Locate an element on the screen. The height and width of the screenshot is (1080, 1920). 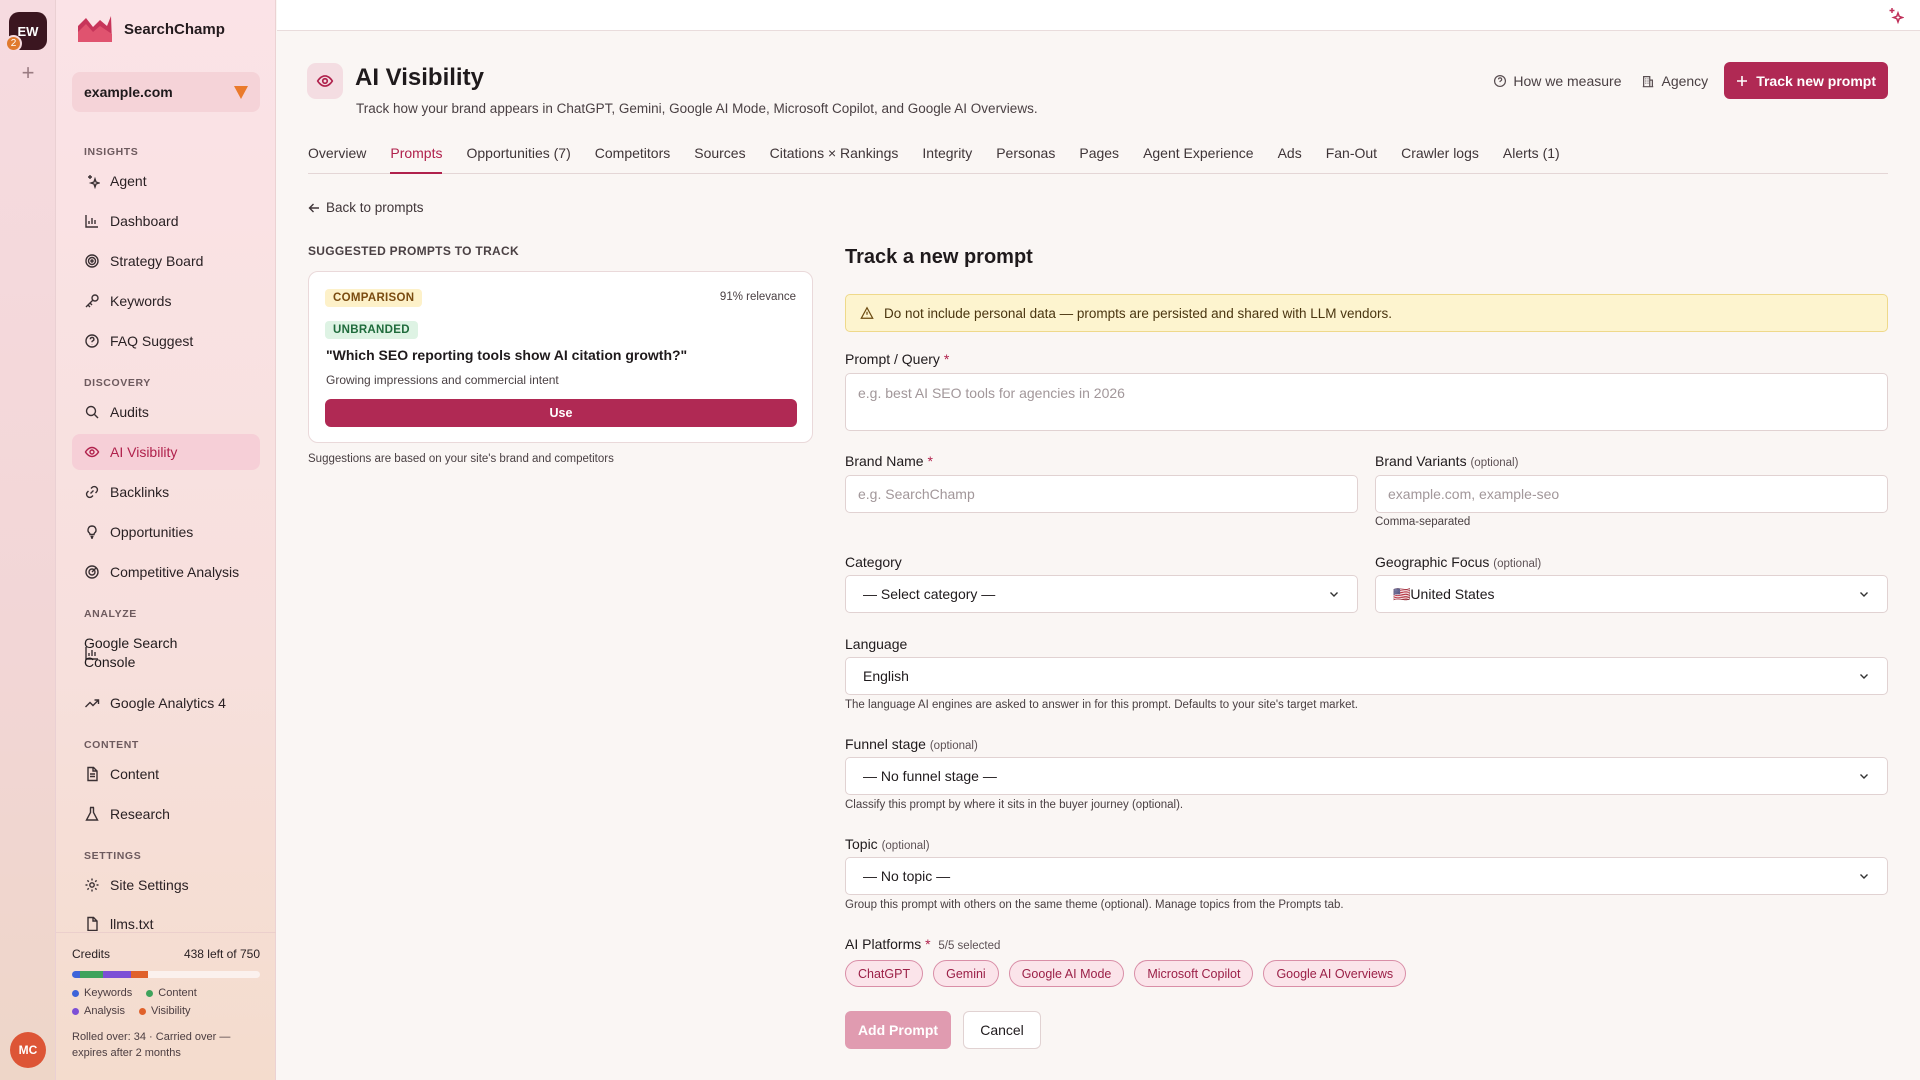
tab-citations-rankings: Citations × Rankings is located at coordinates (834, 159).